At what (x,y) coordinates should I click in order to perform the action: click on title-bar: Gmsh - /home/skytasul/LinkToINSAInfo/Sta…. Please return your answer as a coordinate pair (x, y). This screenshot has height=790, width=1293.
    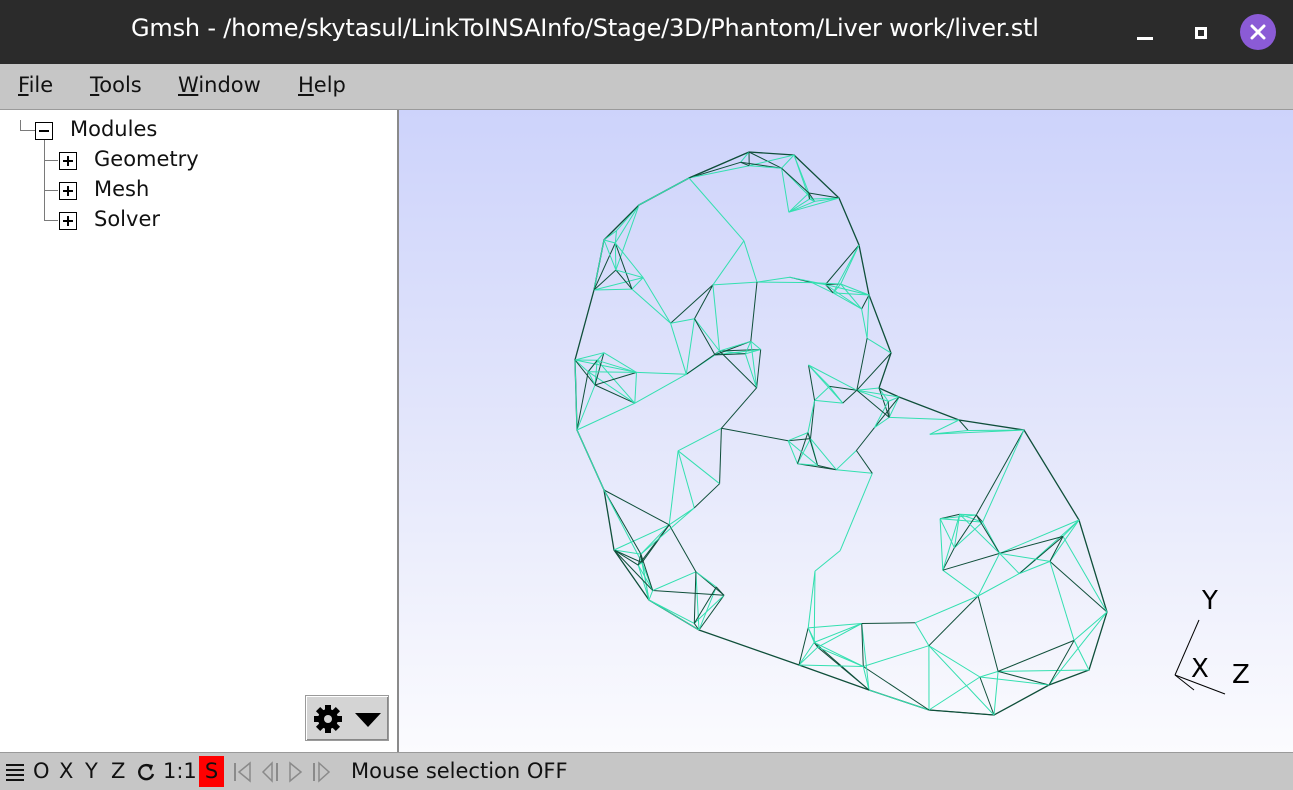
    Looking at the image, I should click on (646, 32).